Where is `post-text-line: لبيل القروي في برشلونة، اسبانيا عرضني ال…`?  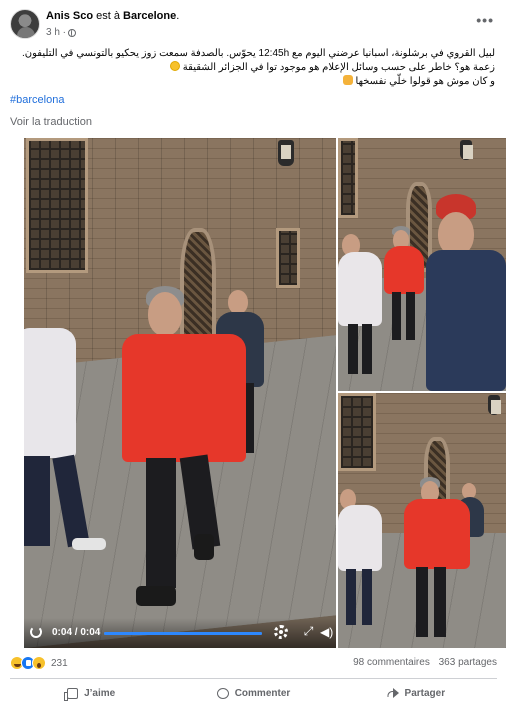
post-text-line: لبيل القروي في برشلونة، اسبانيا عرضني ال… is located at coordinates (258, 53).